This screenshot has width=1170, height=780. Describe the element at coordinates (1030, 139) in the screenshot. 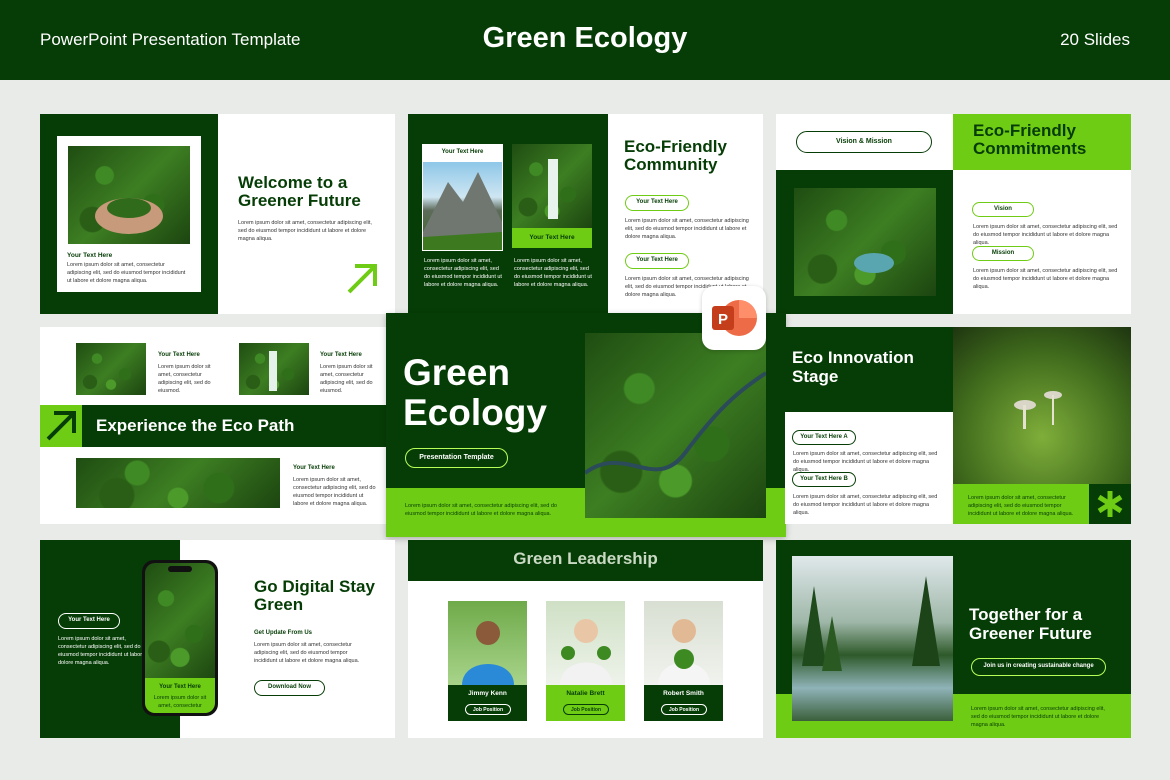

I see `slide-title: Eco-Friendly Commitments` at that location.